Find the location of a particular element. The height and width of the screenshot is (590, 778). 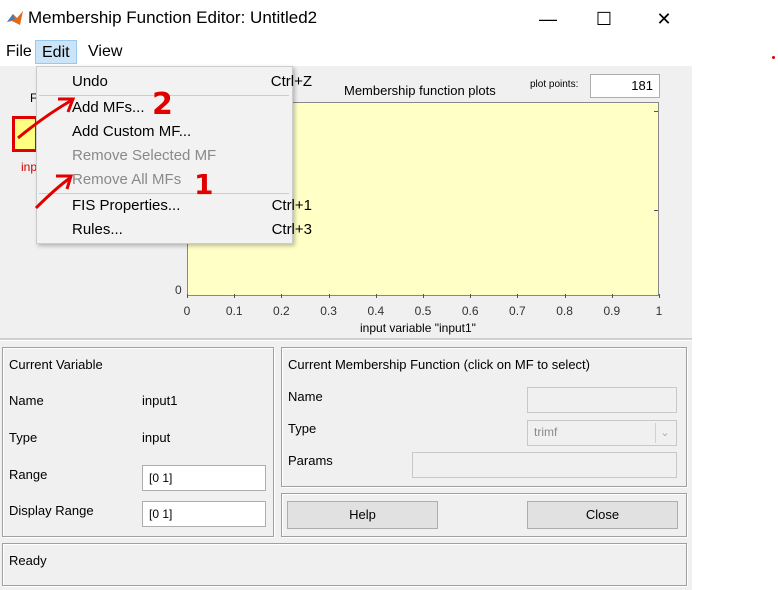

annotation-number-2: 2 is located at coordinates (162, 104).